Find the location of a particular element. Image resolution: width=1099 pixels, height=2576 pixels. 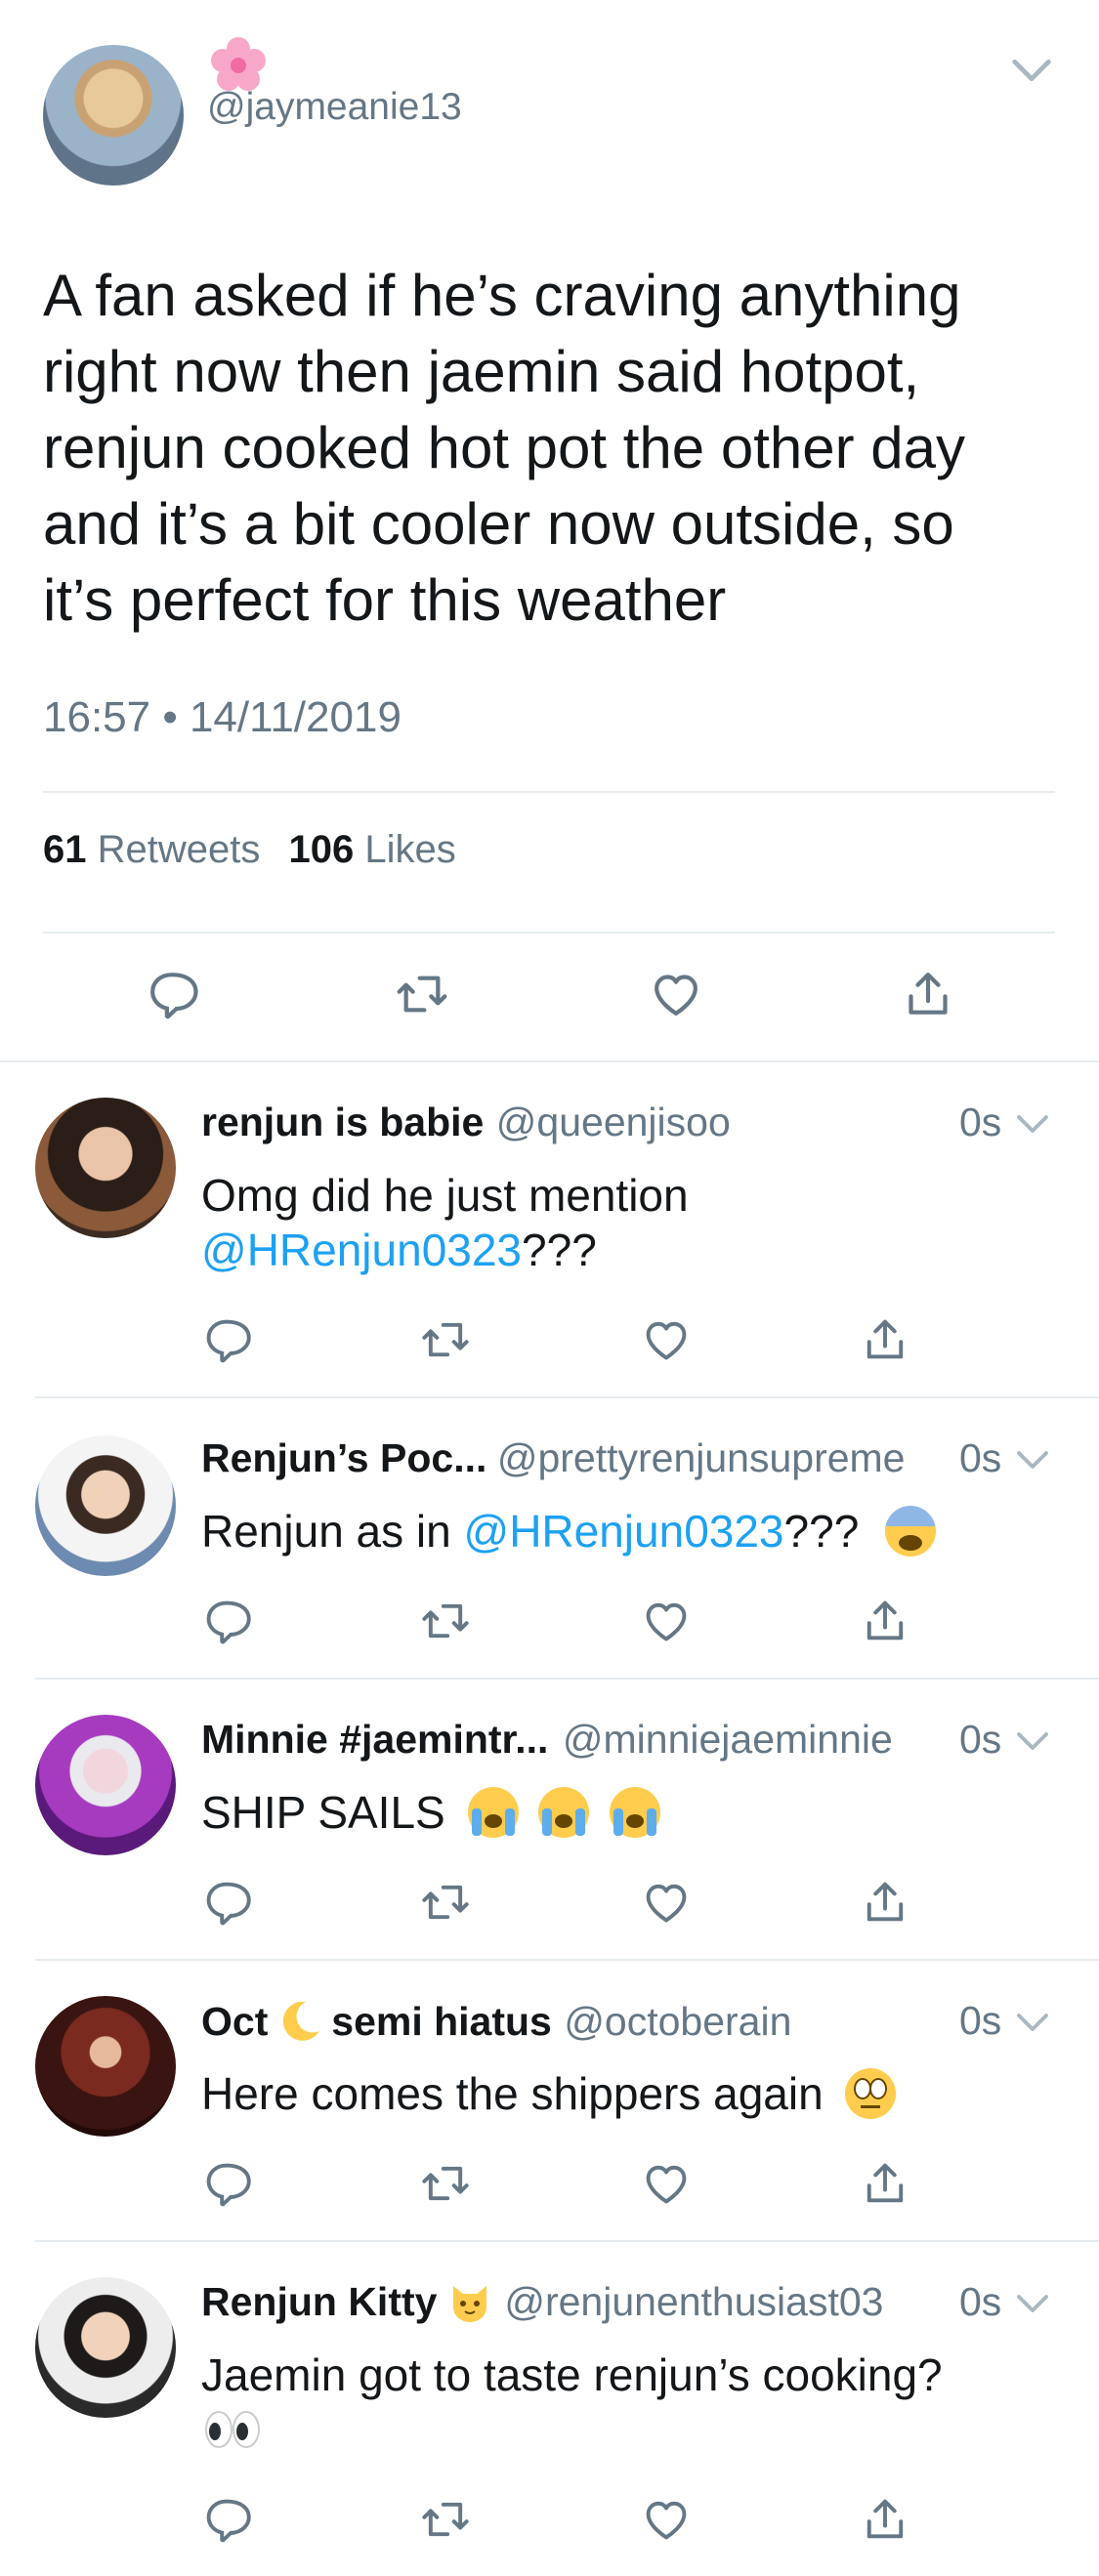

reply-header: Renjun’s Poc... @prettyrenjunsupreme is located at coordinates (553, 1458).